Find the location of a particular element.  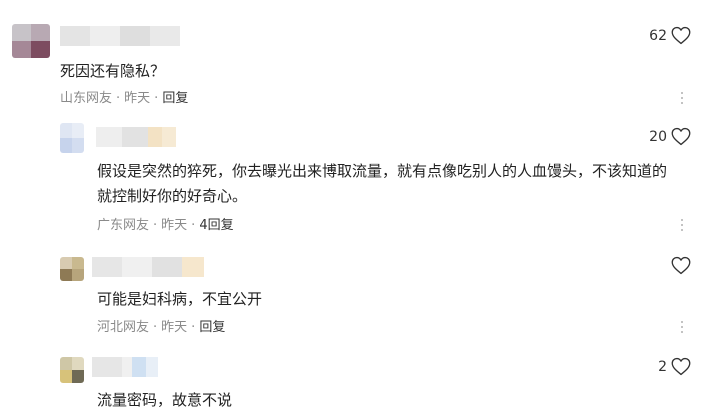

like-button: 2 is located at coordinates (674, 366).